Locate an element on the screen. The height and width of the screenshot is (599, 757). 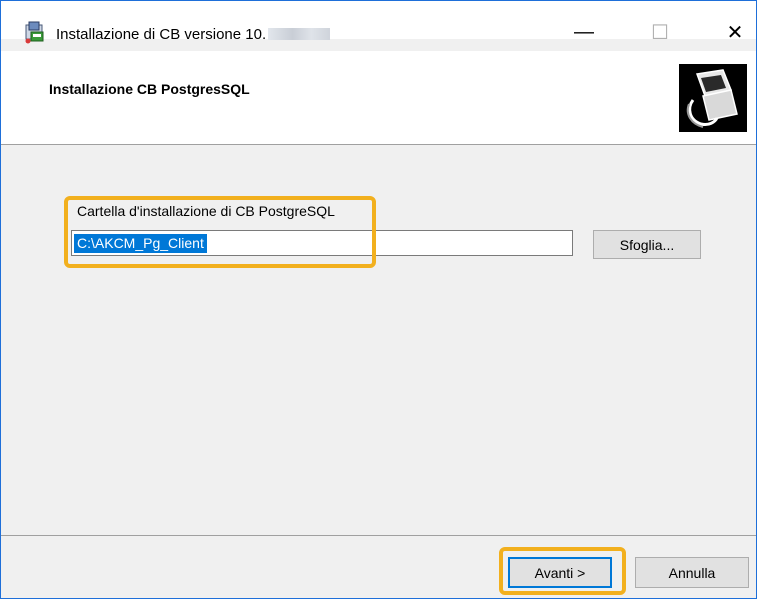
installer-logo-icon is located at coordinates (713, 98).